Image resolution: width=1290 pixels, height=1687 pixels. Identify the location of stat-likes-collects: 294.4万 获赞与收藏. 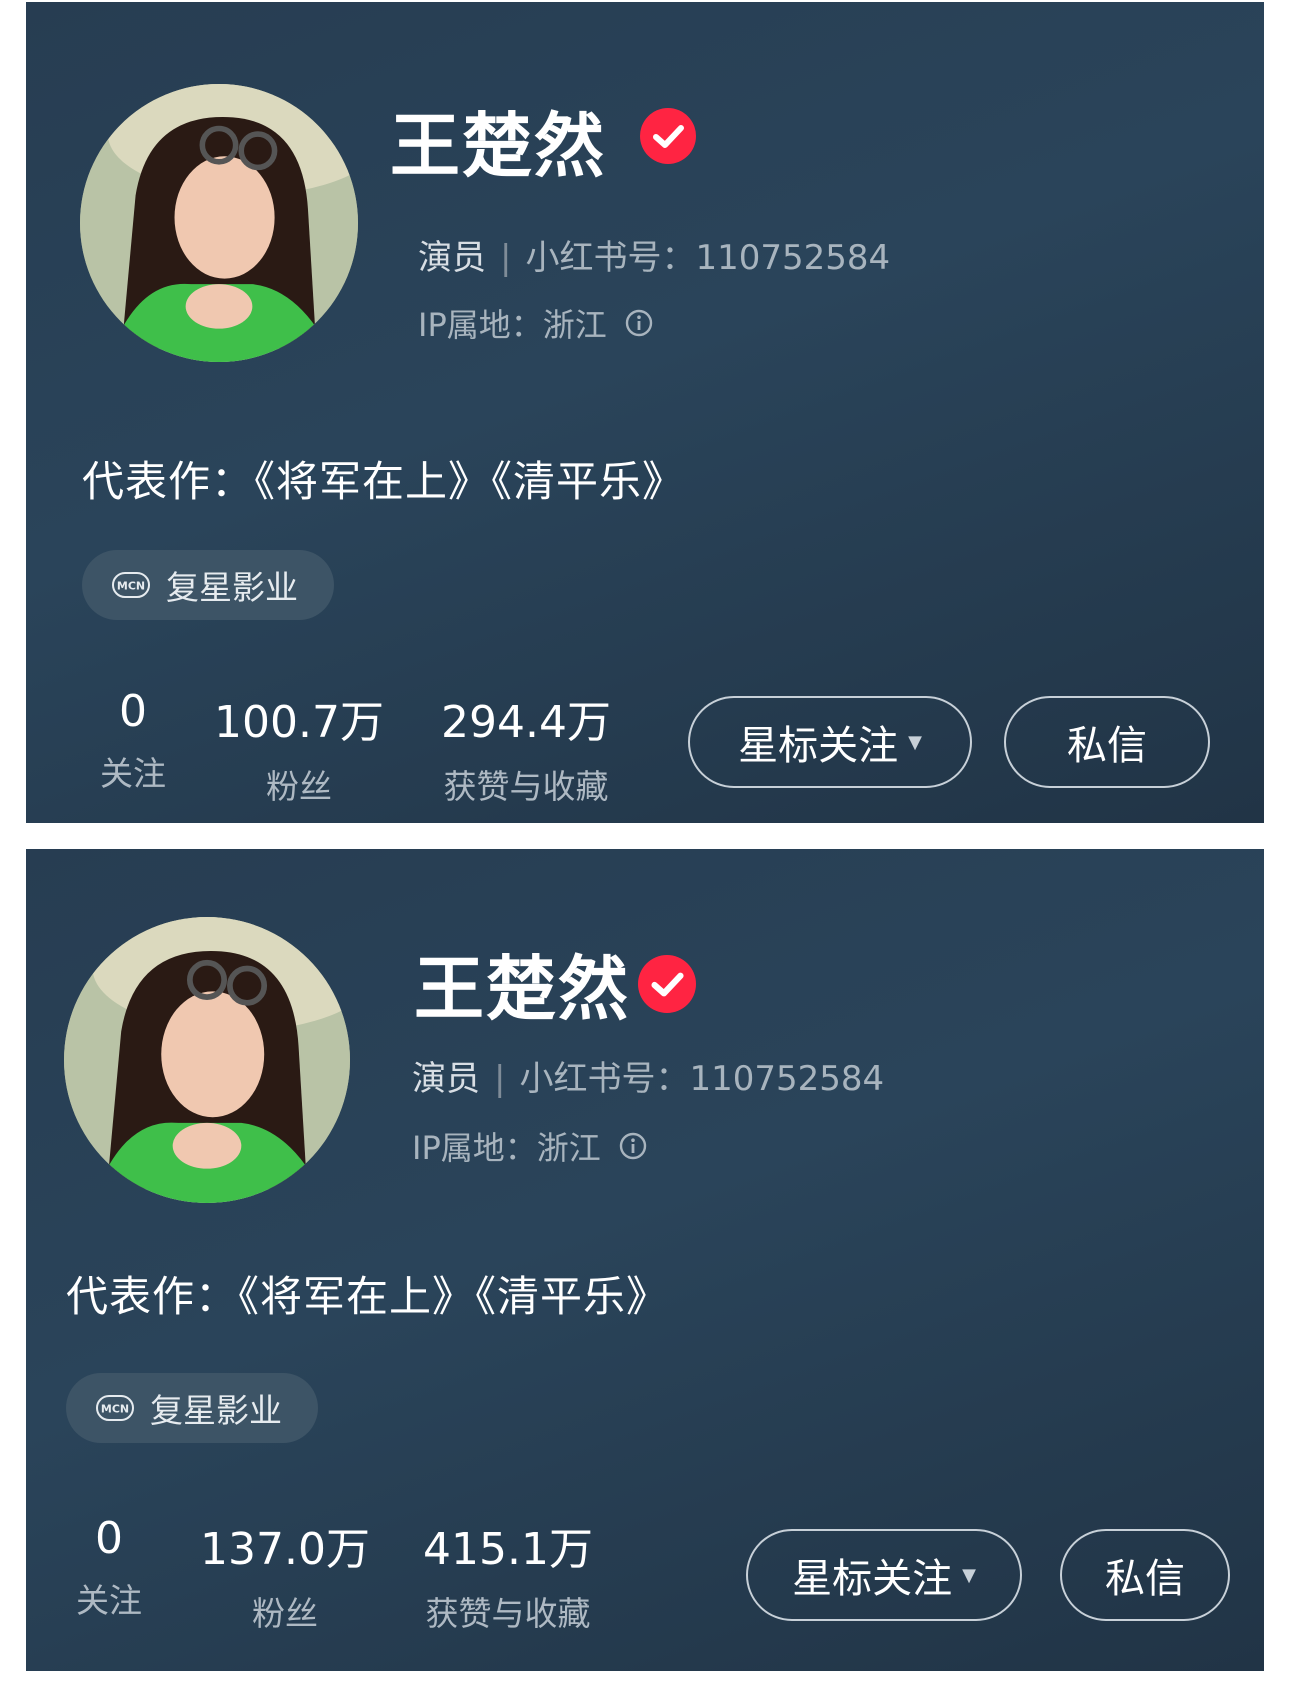
(526, 747).